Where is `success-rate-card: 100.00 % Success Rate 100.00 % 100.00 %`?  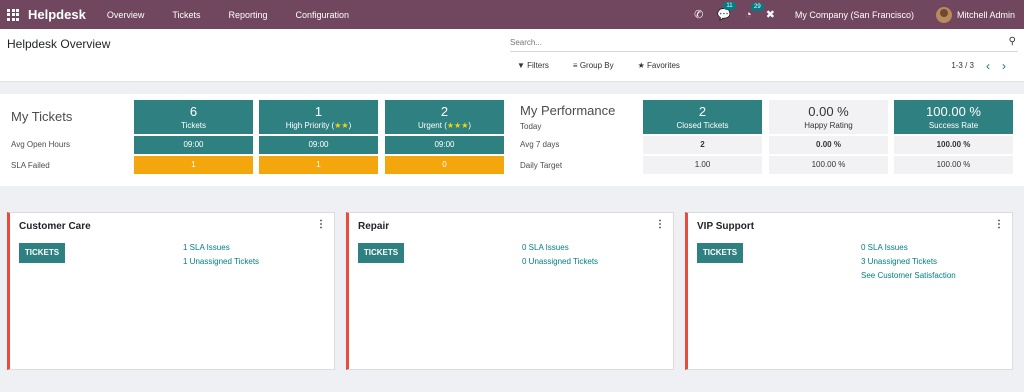
success-rate-card: 100.00 % Success Rate 100.00 % 100.00 % is located at coordinates (953, 137).